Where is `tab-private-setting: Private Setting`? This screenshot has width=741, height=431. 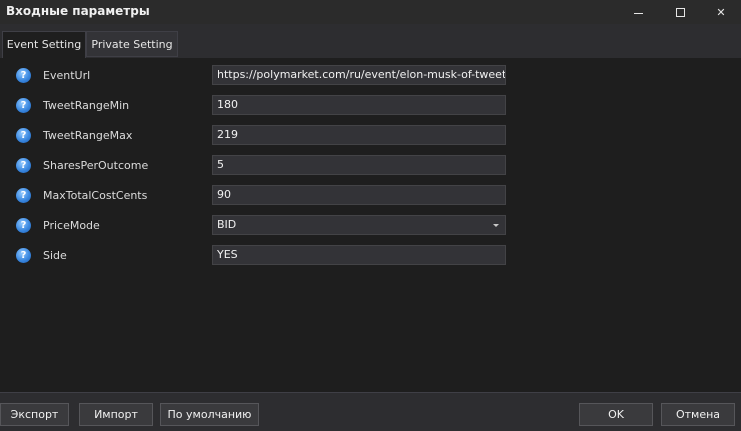
tab-private-setting: Private Setting is located at coordinates (132, 44).